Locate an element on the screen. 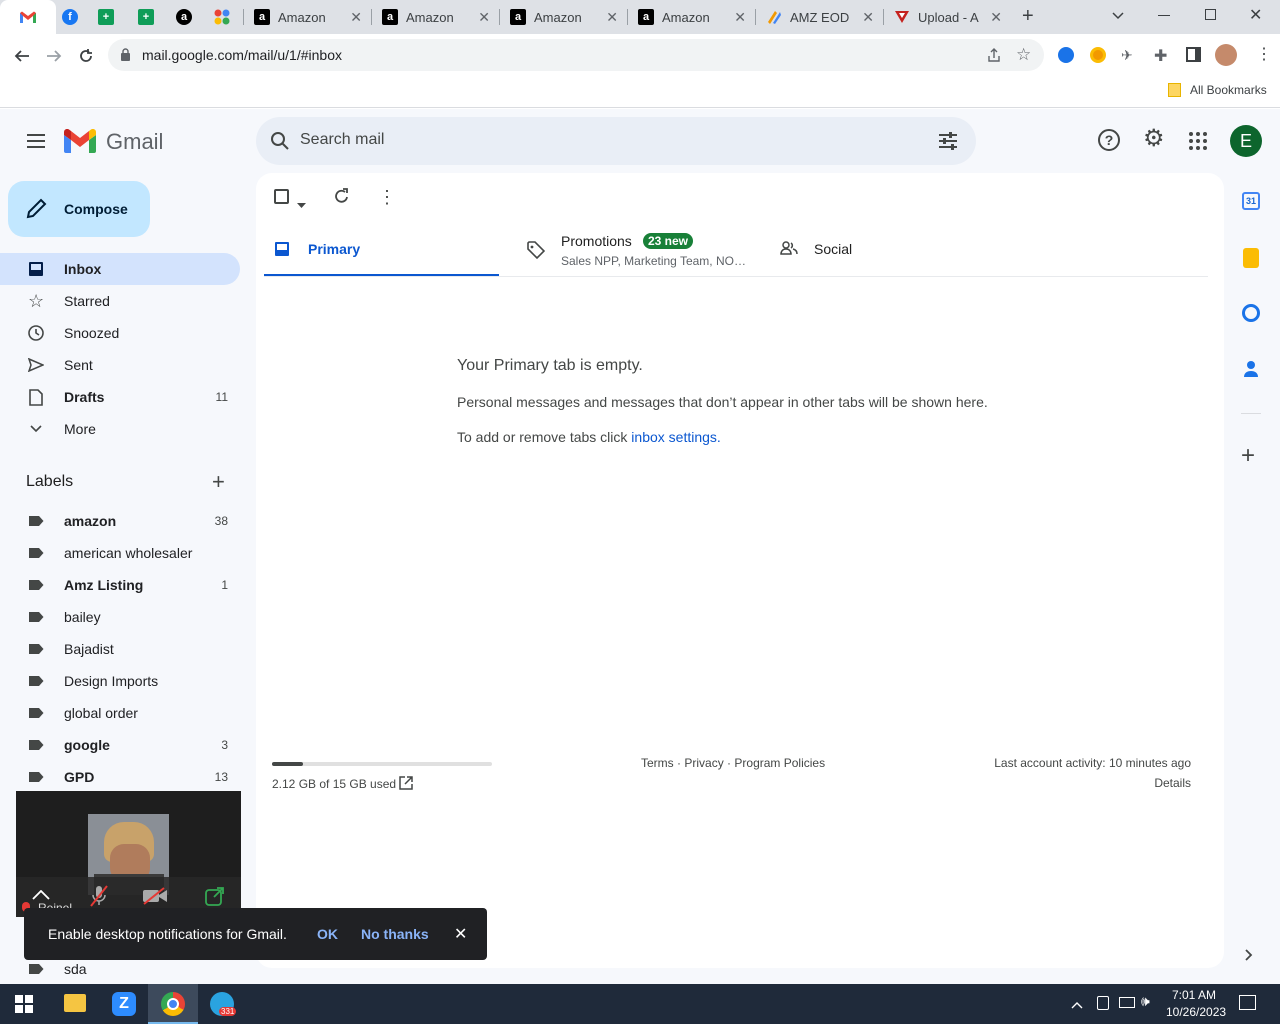 The height and width of the screenshot is (1024, 1280). refresh-icon is located at coordinates (341, 199).